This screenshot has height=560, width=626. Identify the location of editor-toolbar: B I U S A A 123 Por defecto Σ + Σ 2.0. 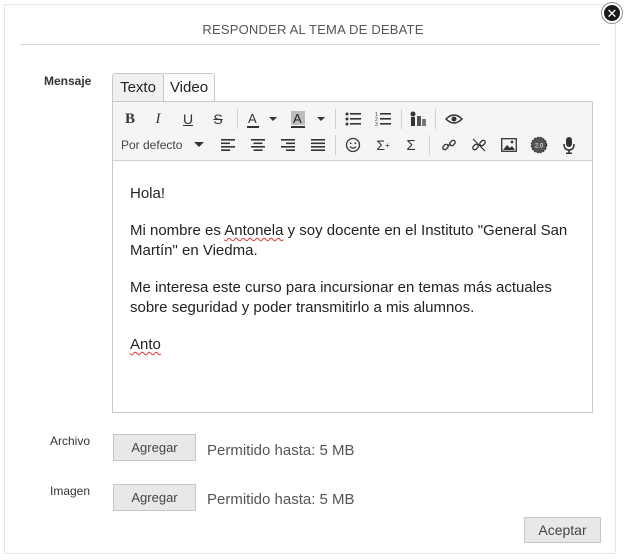
(352, 131).